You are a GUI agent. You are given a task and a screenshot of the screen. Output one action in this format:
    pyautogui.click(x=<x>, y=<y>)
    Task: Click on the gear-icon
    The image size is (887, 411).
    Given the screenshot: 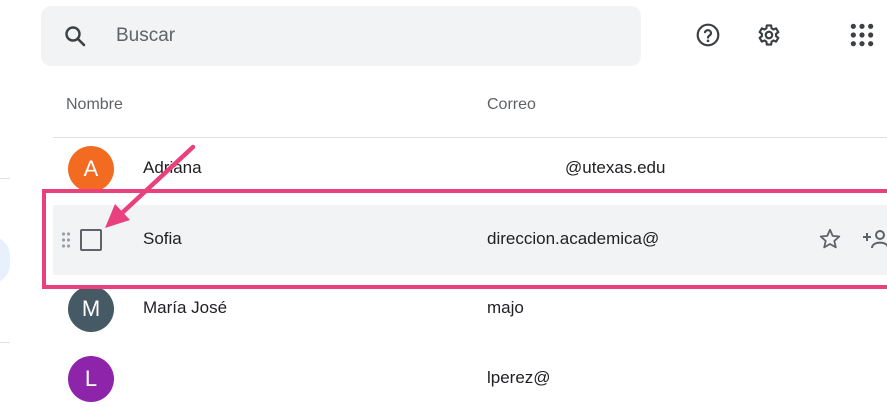 What is the action you would take?
    pyautogui.click(x=768, y=35)
    